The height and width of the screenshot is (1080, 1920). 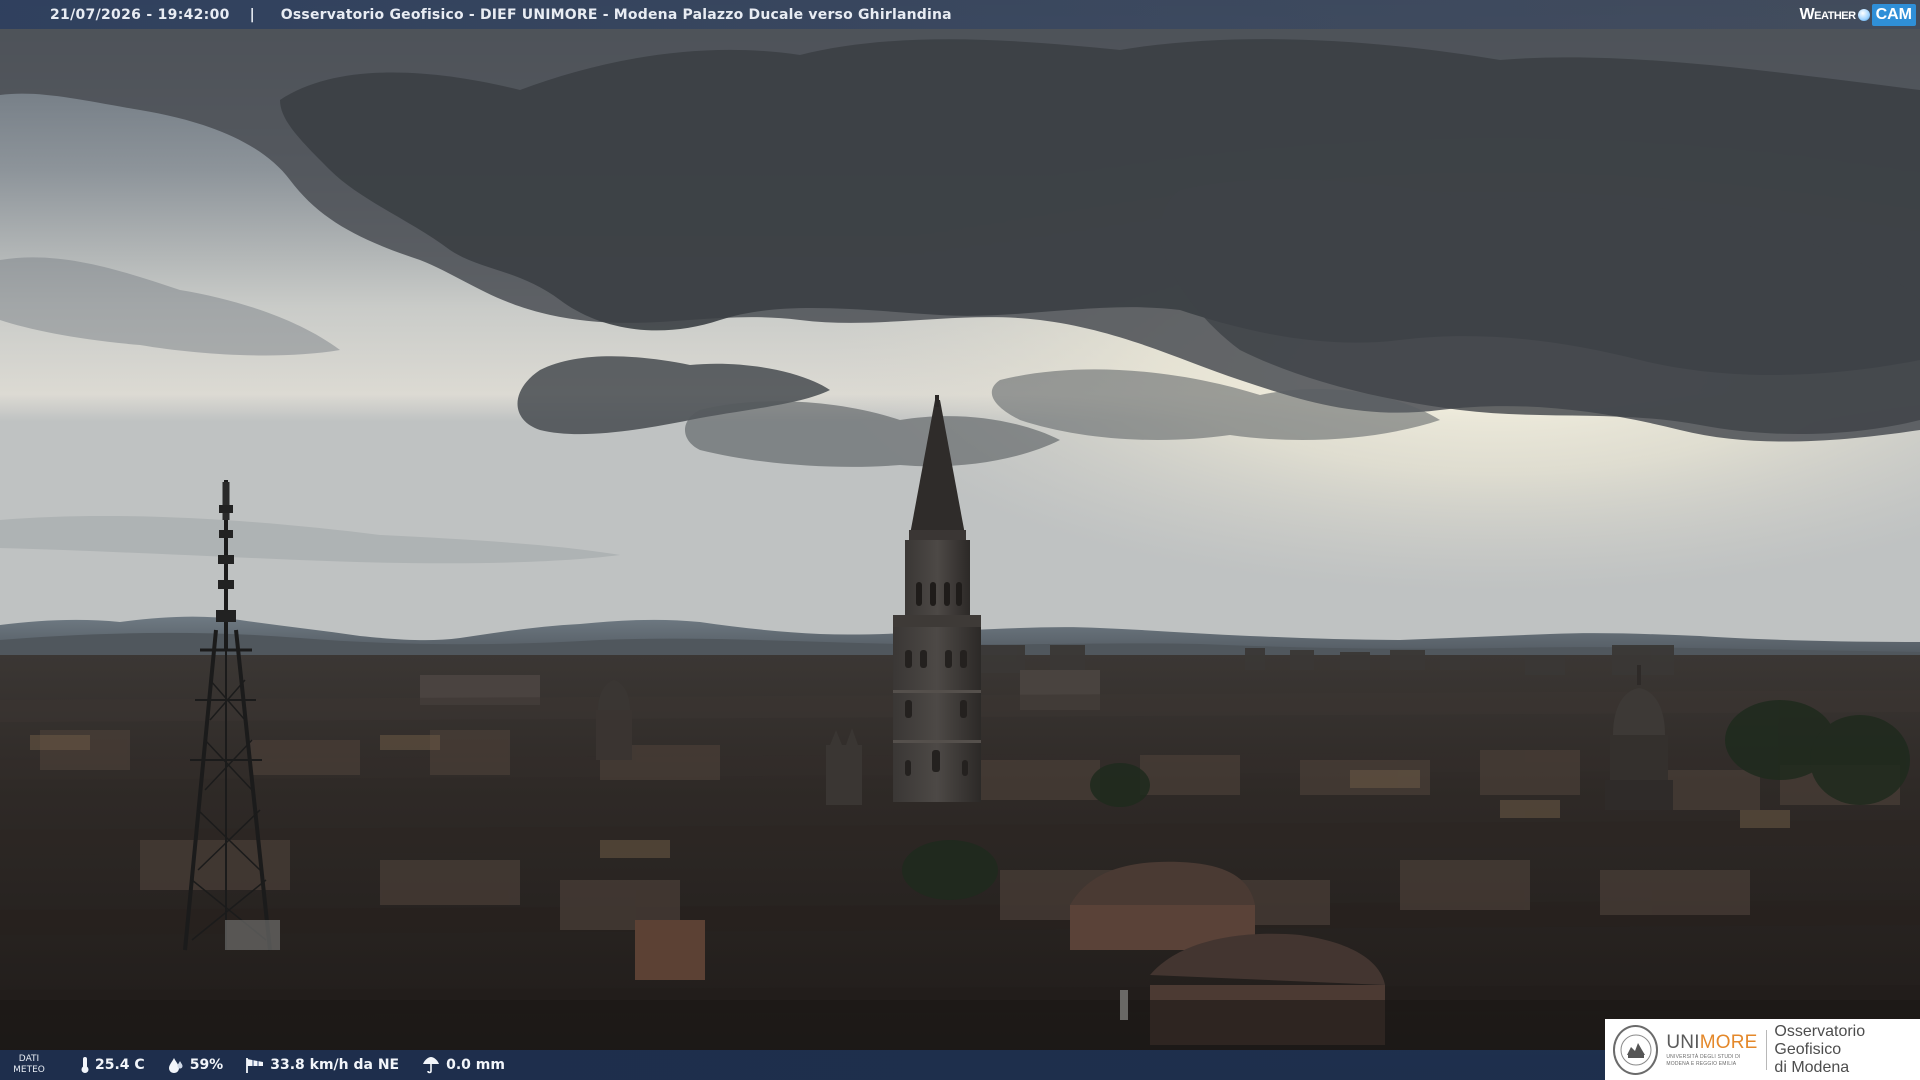 I want to click on unimore-name-part2: MORE, so click(x=1728, y=1042).